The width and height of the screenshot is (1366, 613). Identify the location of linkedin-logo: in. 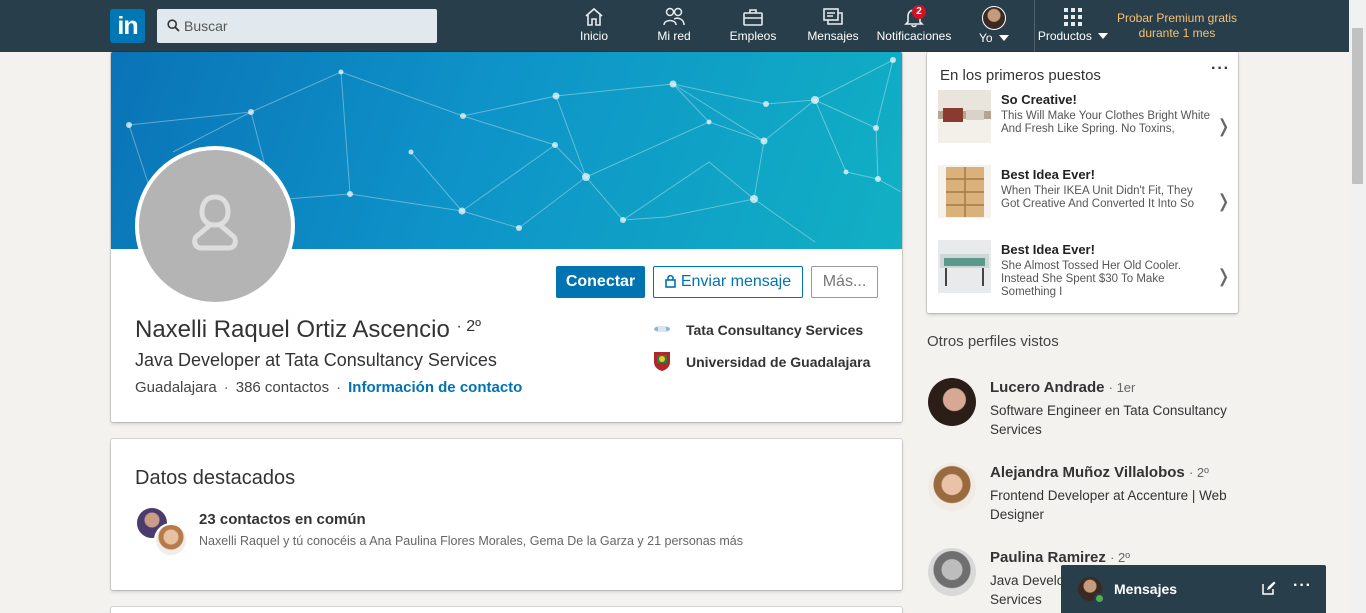
(127, 26).